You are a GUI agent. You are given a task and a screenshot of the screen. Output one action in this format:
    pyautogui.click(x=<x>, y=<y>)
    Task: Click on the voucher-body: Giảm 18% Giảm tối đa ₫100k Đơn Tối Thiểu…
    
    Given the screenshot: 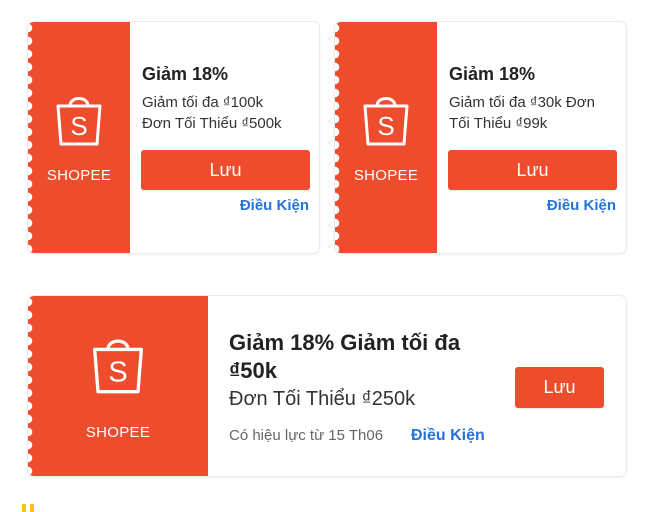 What is the action you would take?
    pyautogui.click(x=224, y=137)
    